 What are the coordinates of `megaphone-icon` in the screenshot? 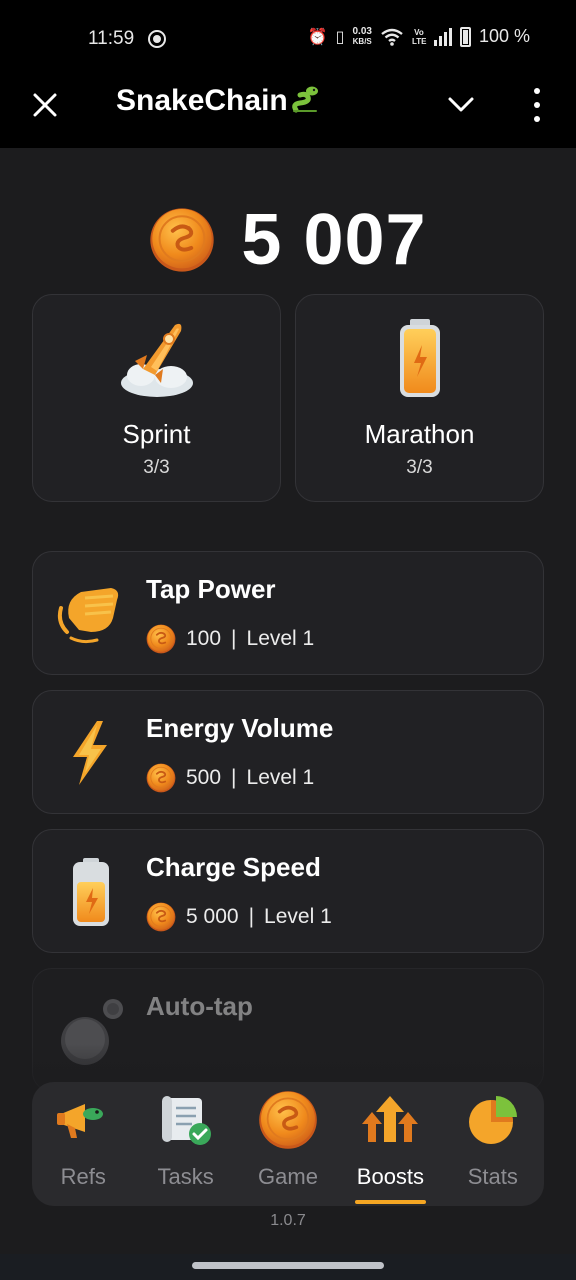 It's located at (80, 1121).